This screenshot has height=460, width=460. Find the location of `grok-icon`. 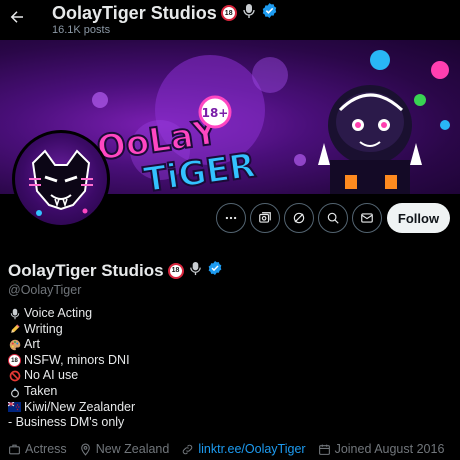

grok-icon is located at coordinates (299, 218).